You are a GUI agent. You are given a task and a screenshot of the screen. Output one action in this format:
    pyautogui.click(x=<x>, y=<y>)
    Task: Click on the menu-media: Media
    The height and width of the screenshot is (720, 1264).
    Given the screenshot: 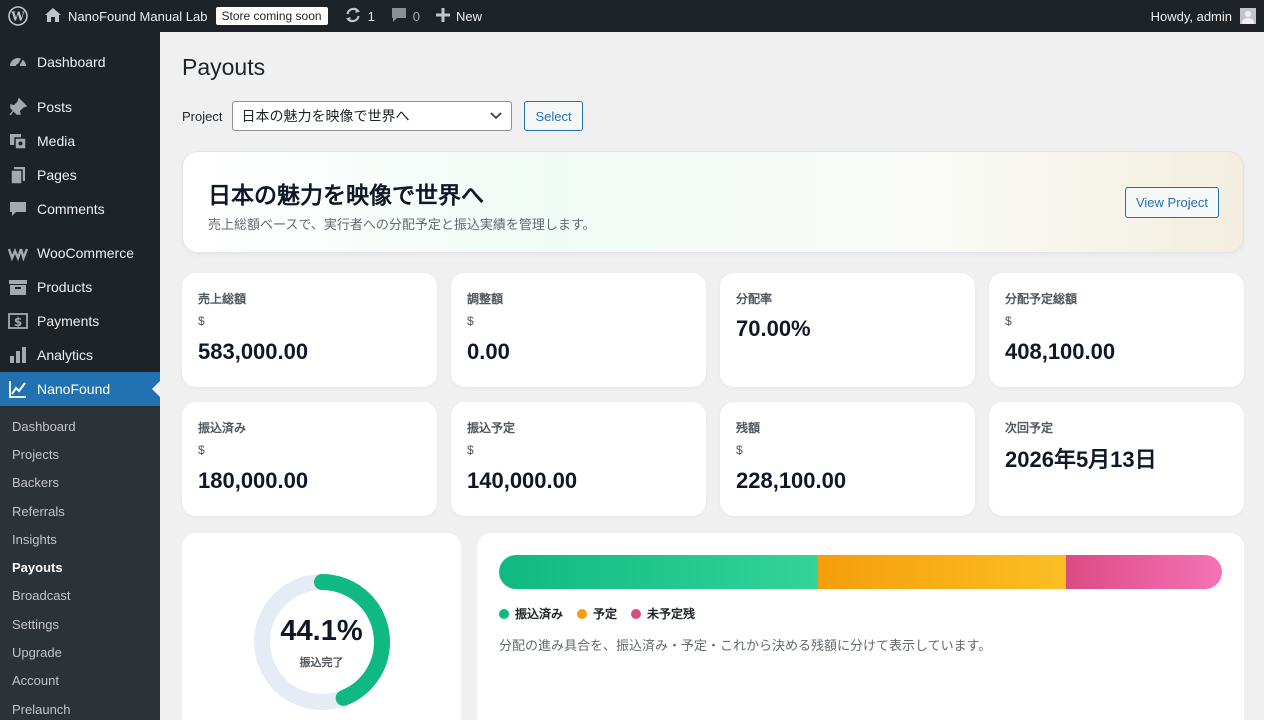 What is the action you would take?
    pyautogui.click(x=80, y=141)
    